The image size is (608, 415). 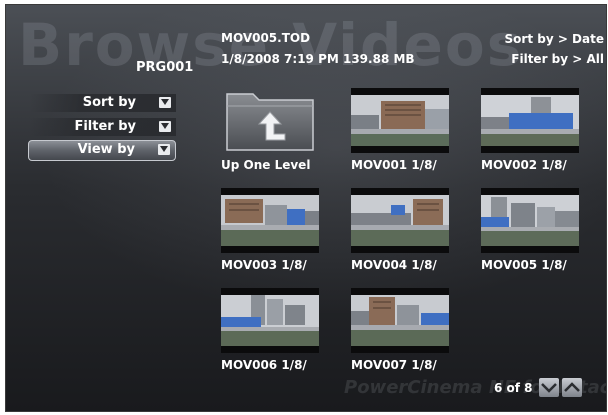 What do you see at coordinates (266, 165) in the screenshot?
I see `tile-label: Up One Level` at bounding box center [266, 165].